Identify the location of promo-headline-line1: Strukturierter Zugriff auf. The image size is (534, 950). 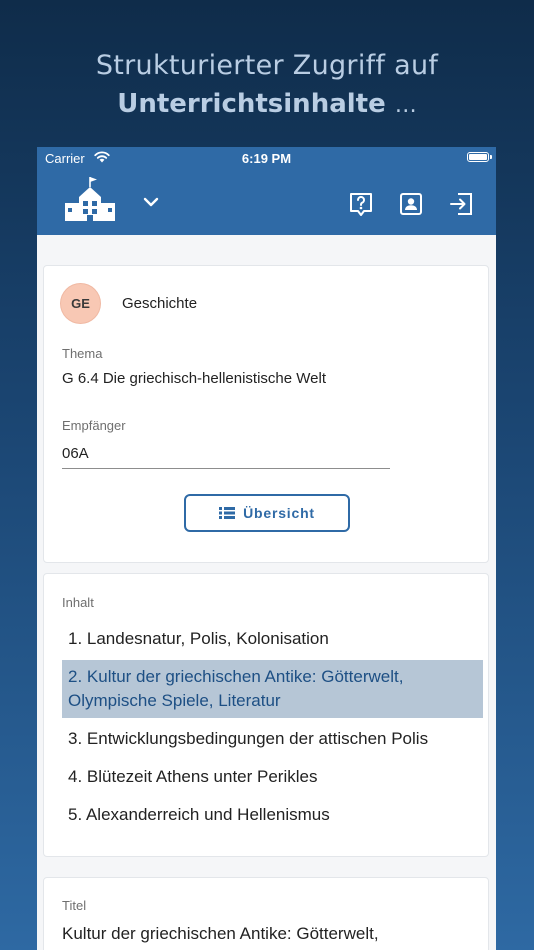
(267, 65).